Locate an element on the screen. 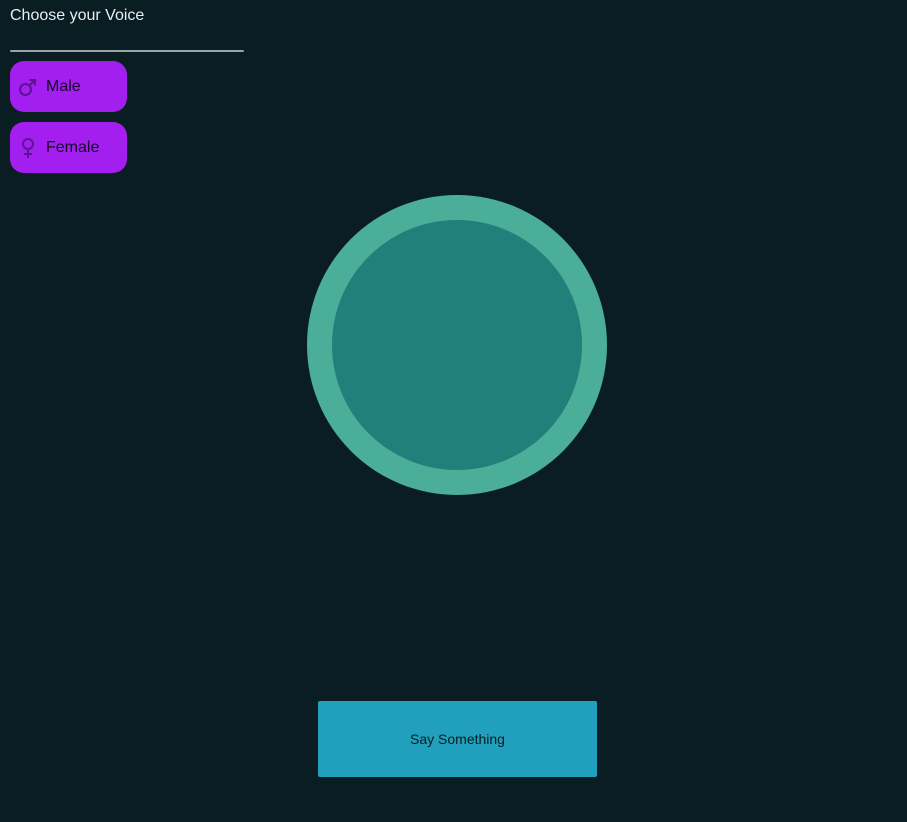  male-voice-label: Male is located at coordinates (63, 86).